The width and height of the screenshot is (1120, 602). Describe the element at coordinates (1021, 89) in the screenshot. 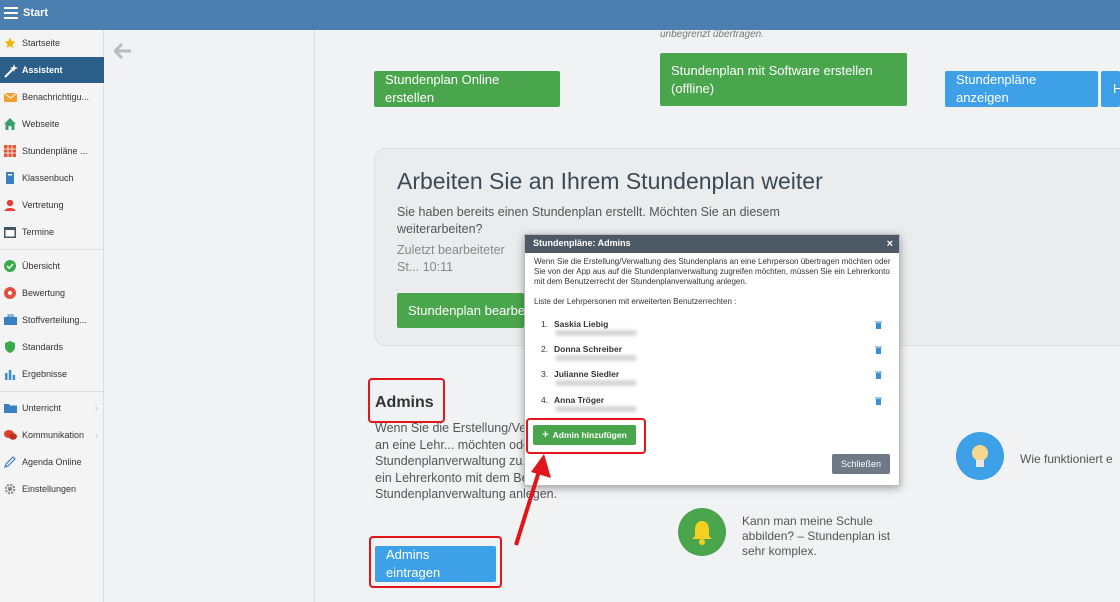

I see `show-timetables-button: Stundenpläne anzeigen` at that location.